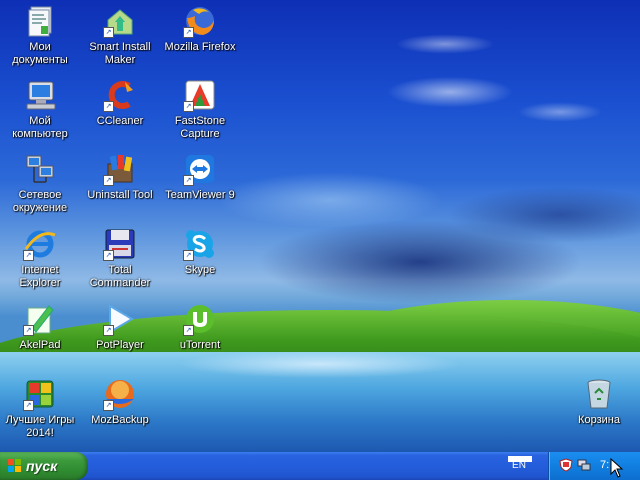 Image resolution: width=640 pixels, height=480 pixels. Describe the element at coordinates (40, 345) in the screenshot. I see `desktop-icon-label: AkelPad` at that location.